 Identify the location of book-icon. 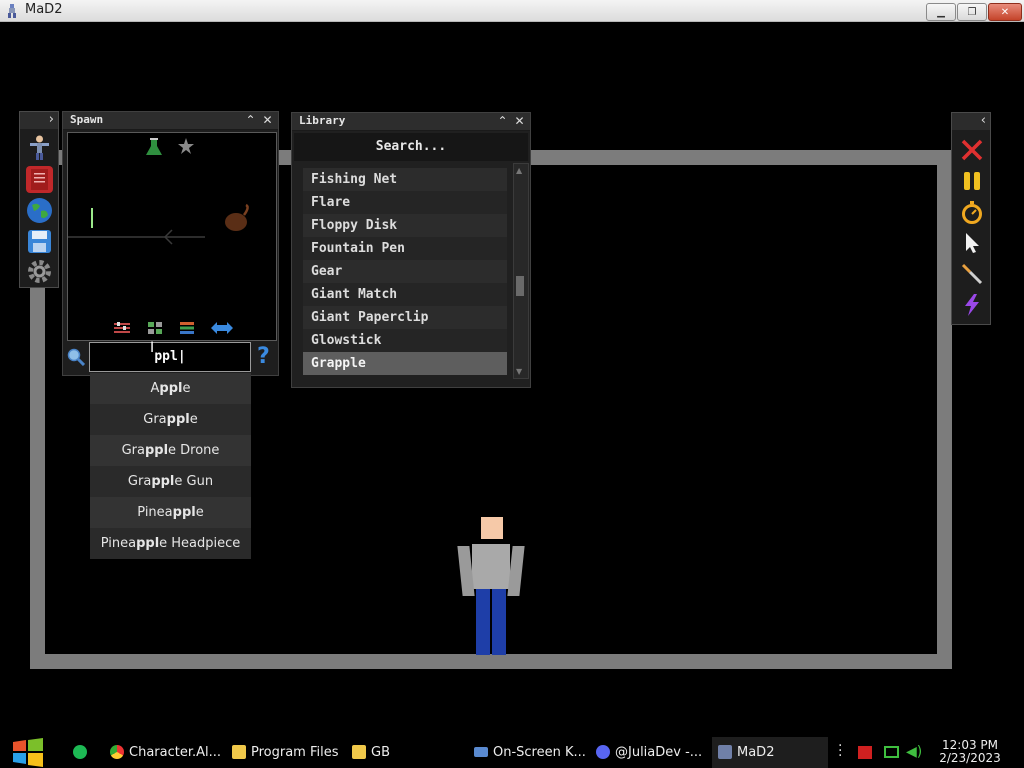
(39, 179).